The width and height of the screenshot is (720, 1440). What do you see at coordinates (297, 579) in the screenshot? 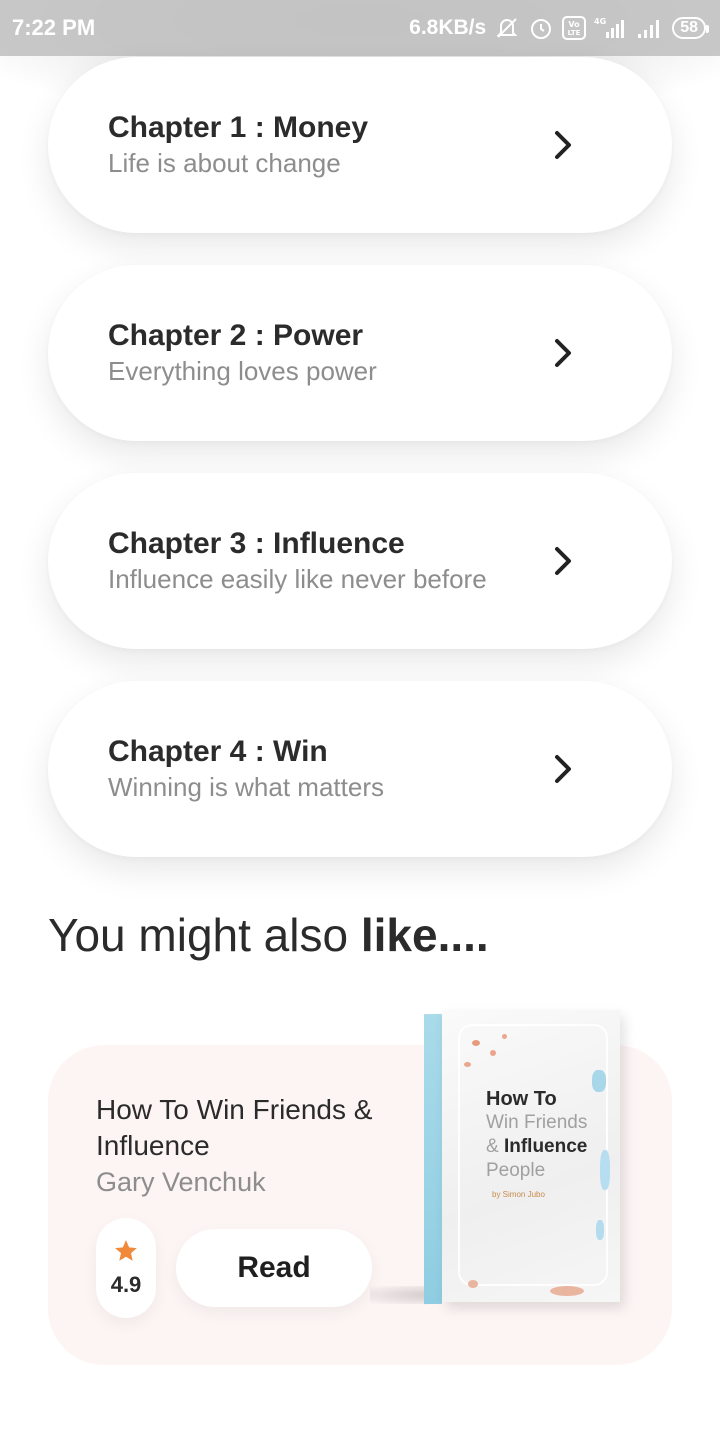
I see `chapter-subtitle: Influence easily like never before` at bounding box center [297, 579].